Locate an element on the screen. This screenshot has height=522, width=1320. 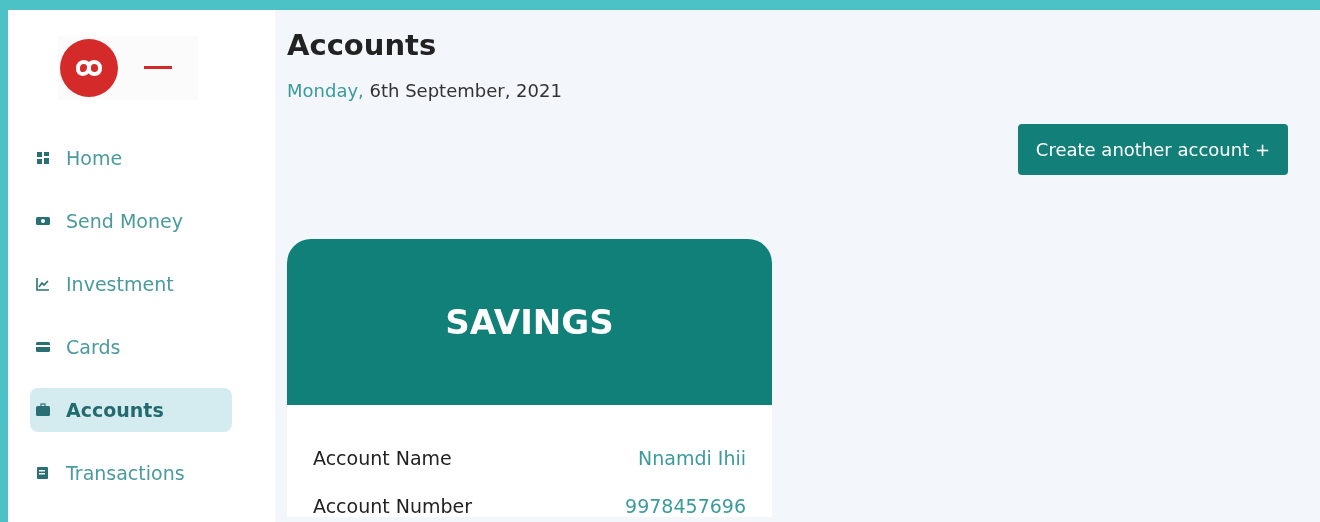
briefcase-icon is located at coordinates (43, 410).